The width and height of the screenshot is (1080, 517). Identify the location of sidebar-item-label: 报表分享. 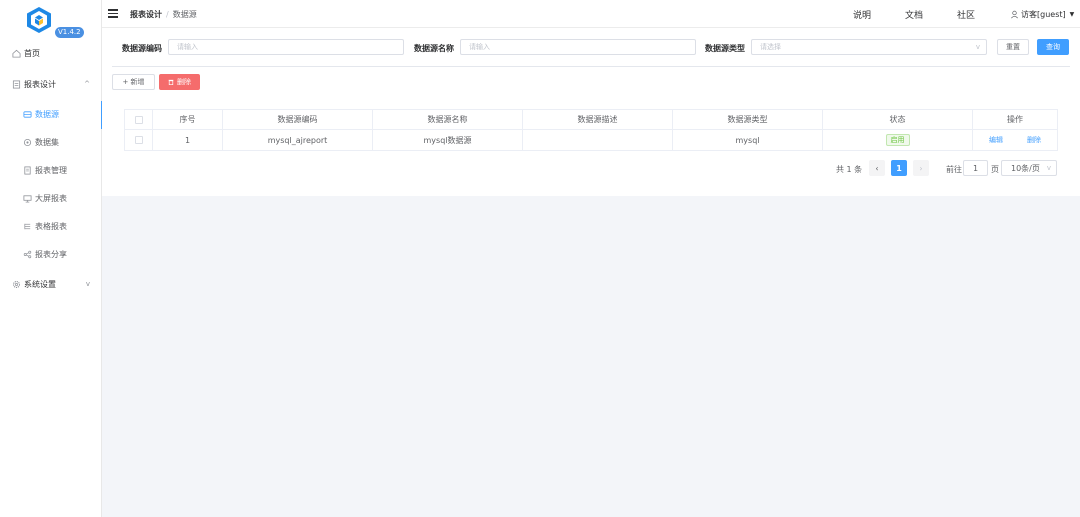
(51, 254).